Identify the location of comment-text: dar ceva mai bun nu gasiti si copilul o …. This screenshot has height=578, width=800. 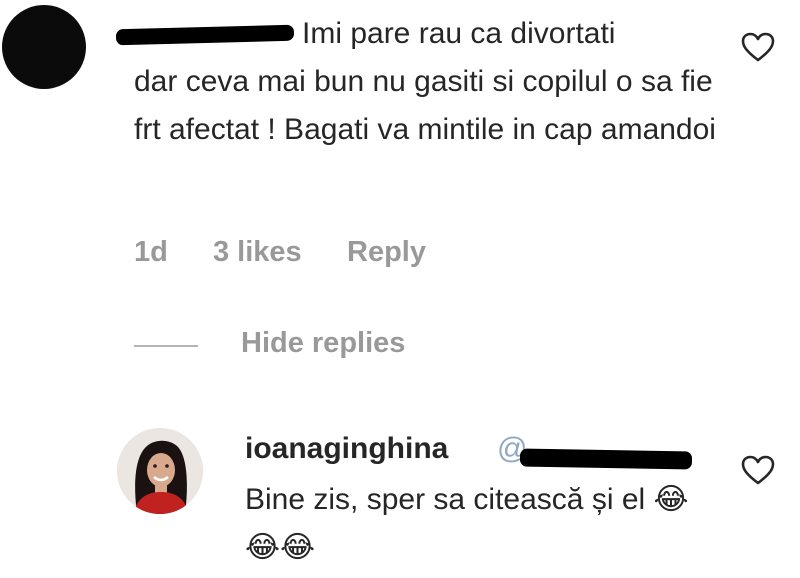
(425, 105).